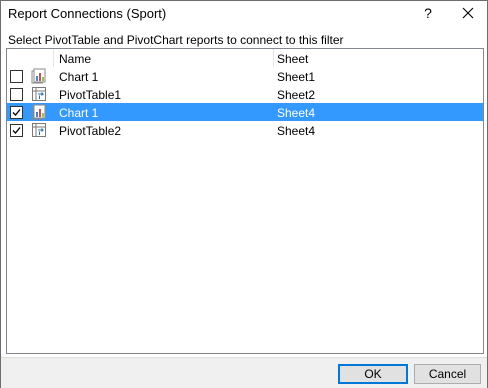 This screenshot has width=488, height=388. Describe the element at coordinates (245, 130) in the screenshot. I see `list-item: PivotTable2 Sheet4` at that location.